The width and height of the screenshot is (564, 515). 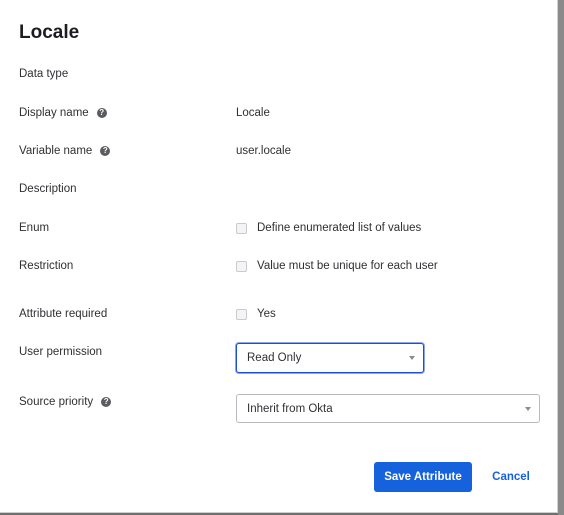 I want to click on description-label-text: Description, so click(x=48, y=189).